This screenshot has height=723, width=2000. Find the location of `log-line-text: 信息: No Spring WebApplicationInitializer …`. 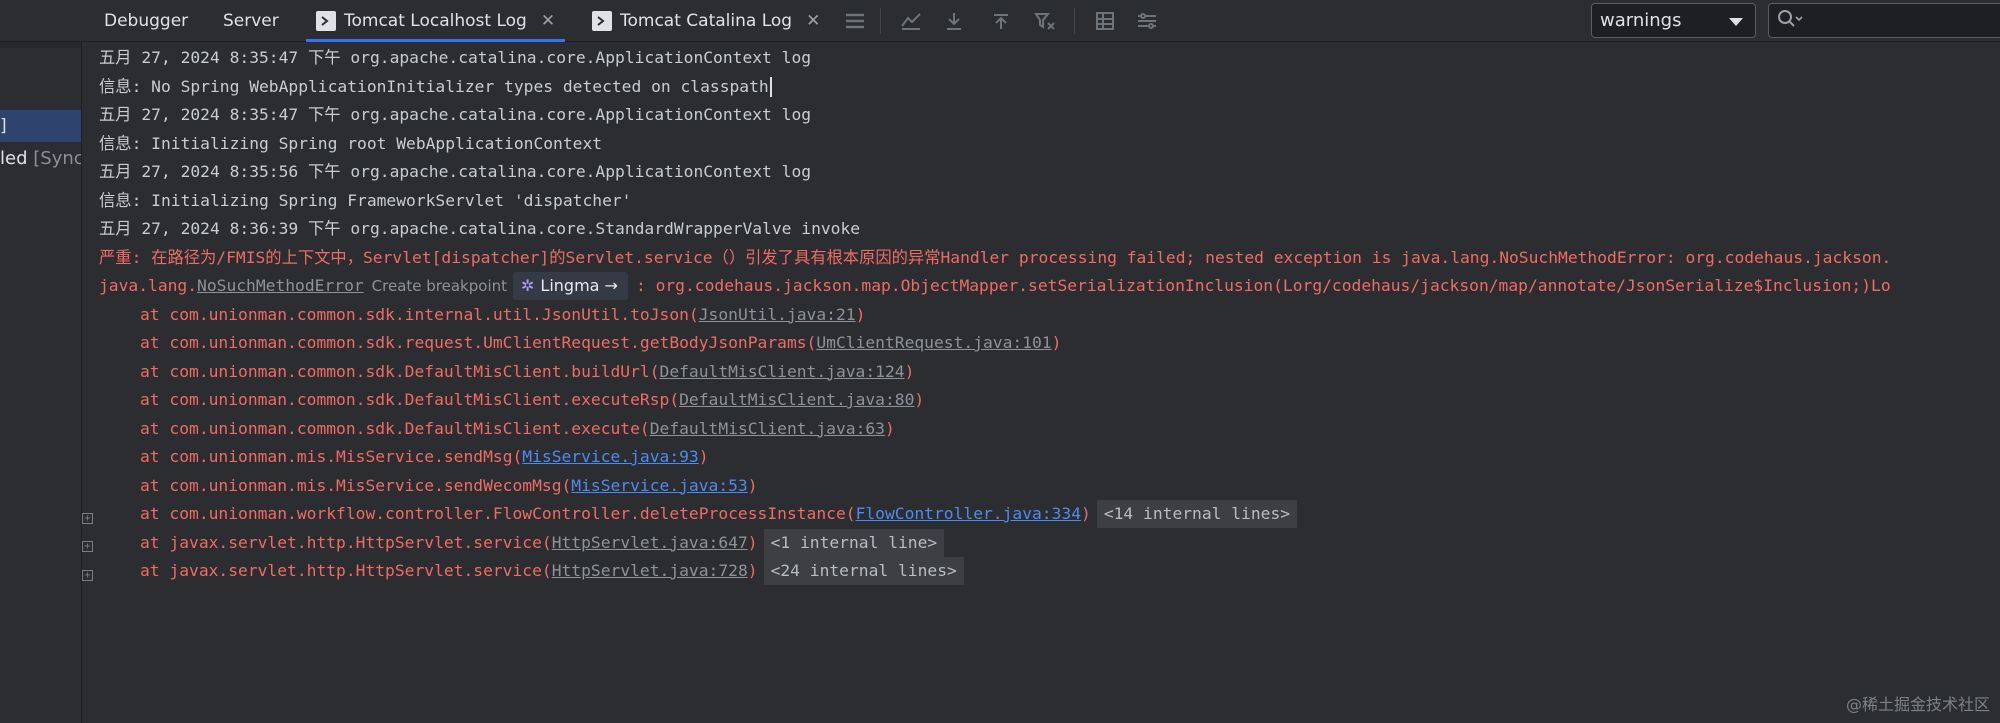

log-line-text: 信息: No Spring WebApplicationInitializer … is located at coordinates (434, 86).